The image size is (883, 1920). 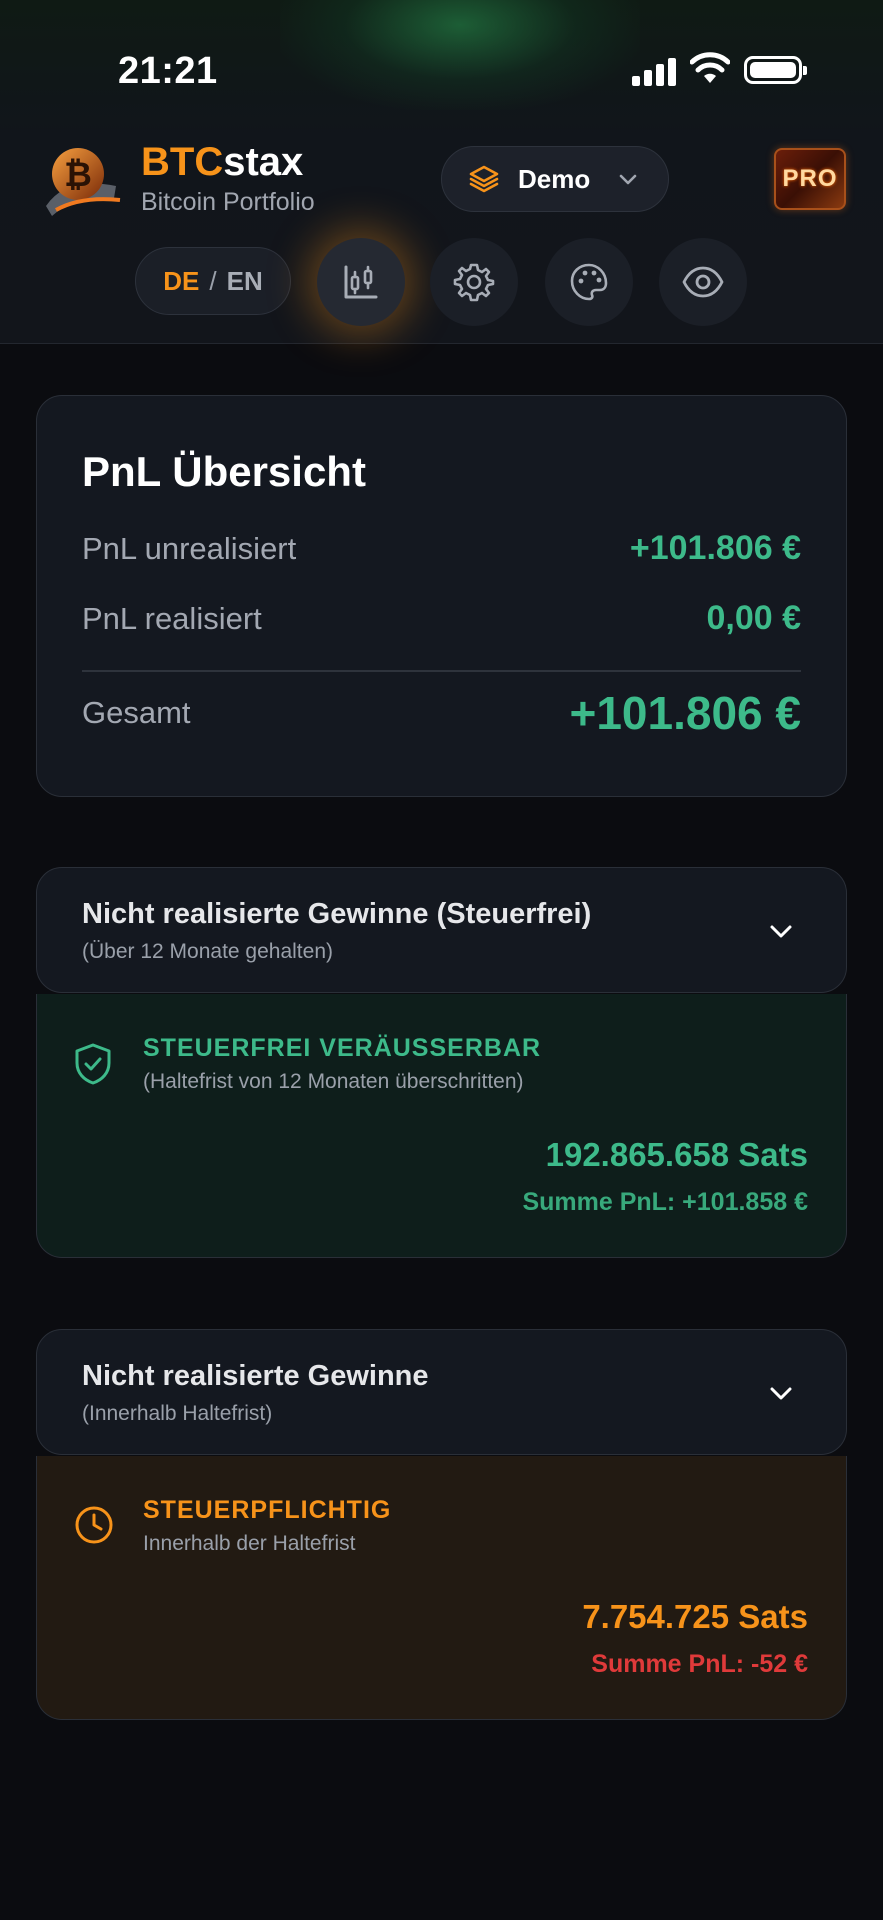 What do you see at coordinates (207, 951) in the screenshot?
I see `taxfree-accordion-subtitle: (Über 12 Monate gehalten)` at bounding box center [207, 951].